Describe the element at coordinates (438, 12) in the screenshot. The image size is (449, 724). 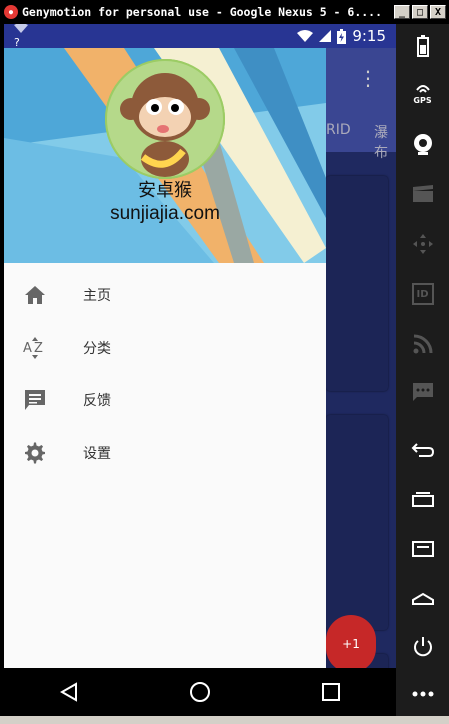
I see `close-button: X` at that location.